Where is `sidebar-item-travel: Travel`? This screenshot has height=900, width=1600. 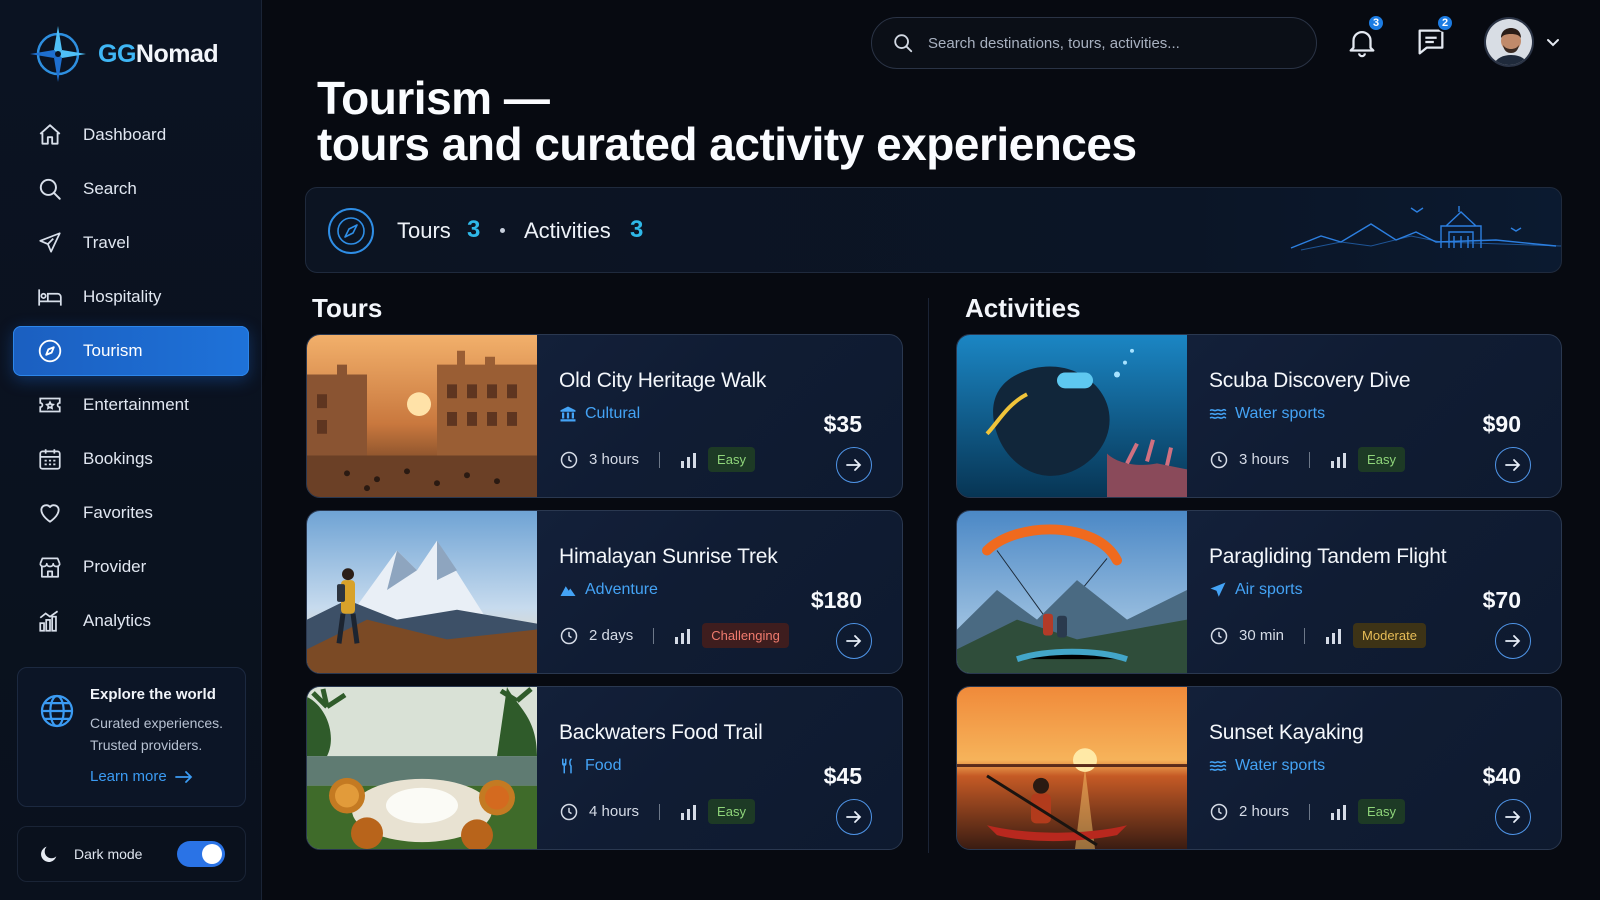 sidebar-item-travel: Travel is located at coordinates (131, 243).